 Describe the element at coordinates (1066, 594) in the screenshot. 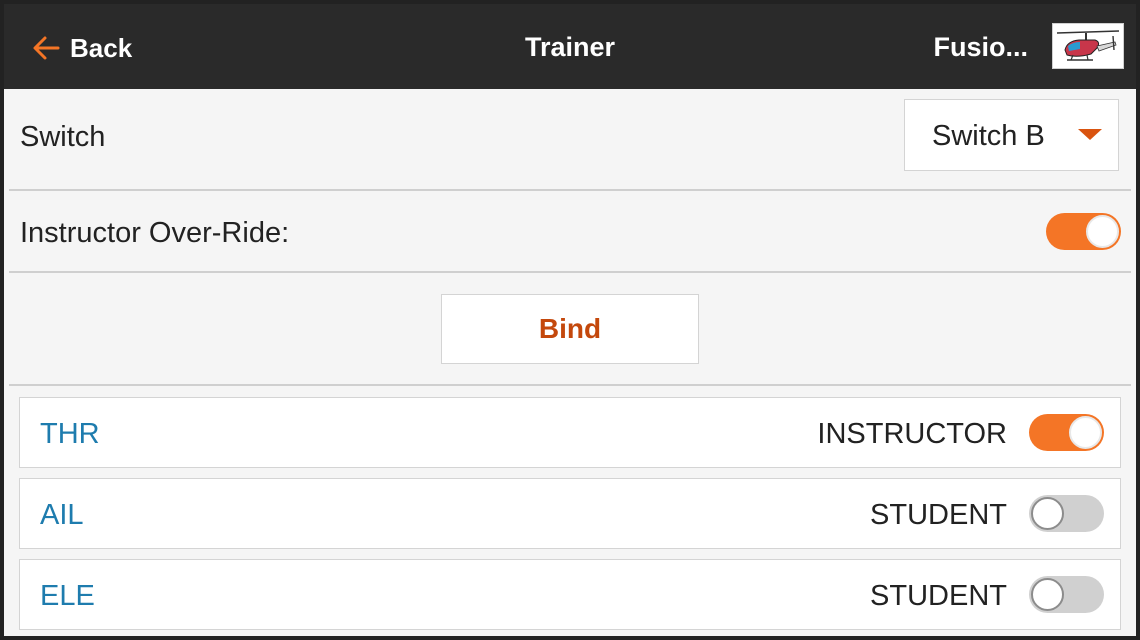

I see `channel-toggle-ele` at that location.